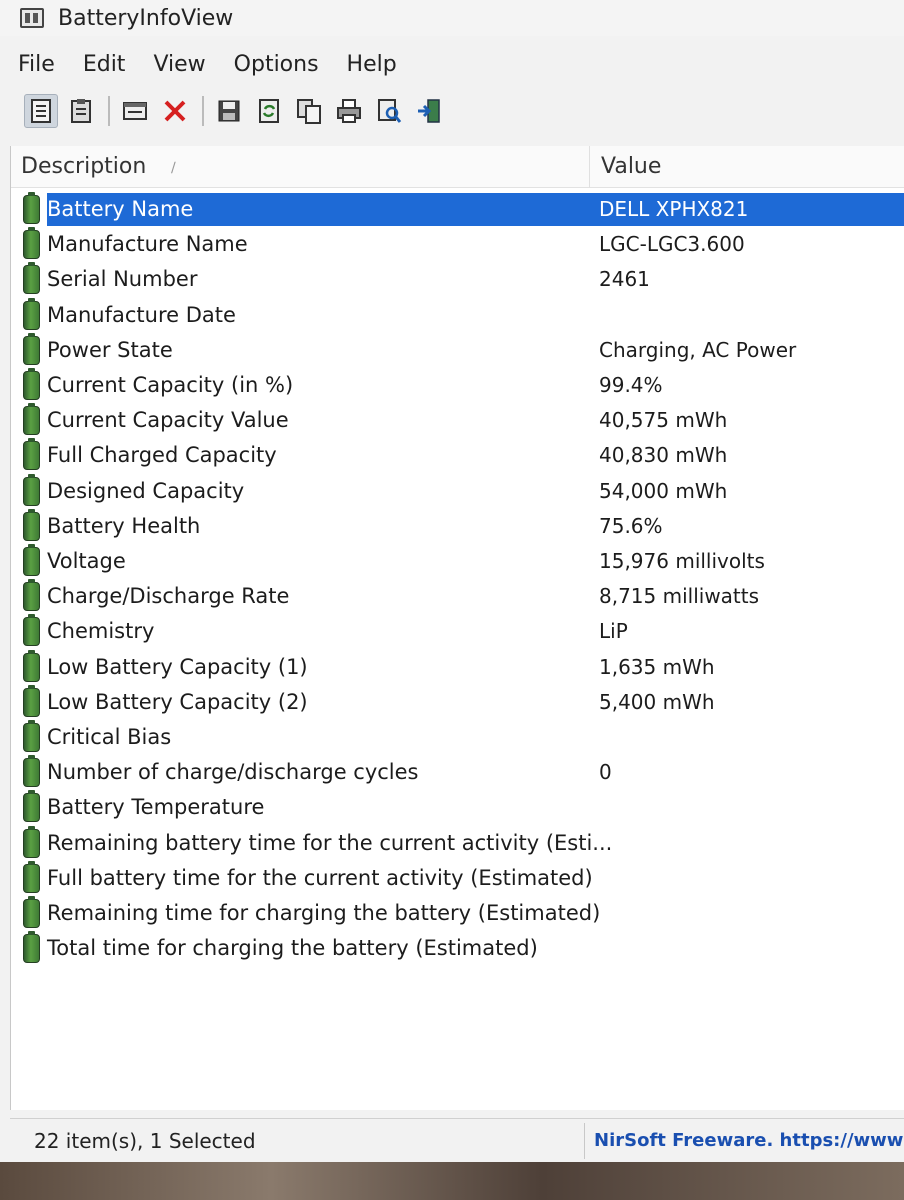  I want to click on save-icon, so click(229, 111).